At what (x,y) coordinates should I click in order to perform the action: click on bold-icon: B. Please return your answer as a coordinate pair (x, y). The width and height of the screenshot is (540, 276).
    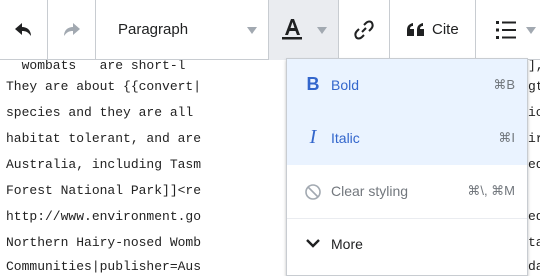
    Looking at the image, I should click on (313, 84).